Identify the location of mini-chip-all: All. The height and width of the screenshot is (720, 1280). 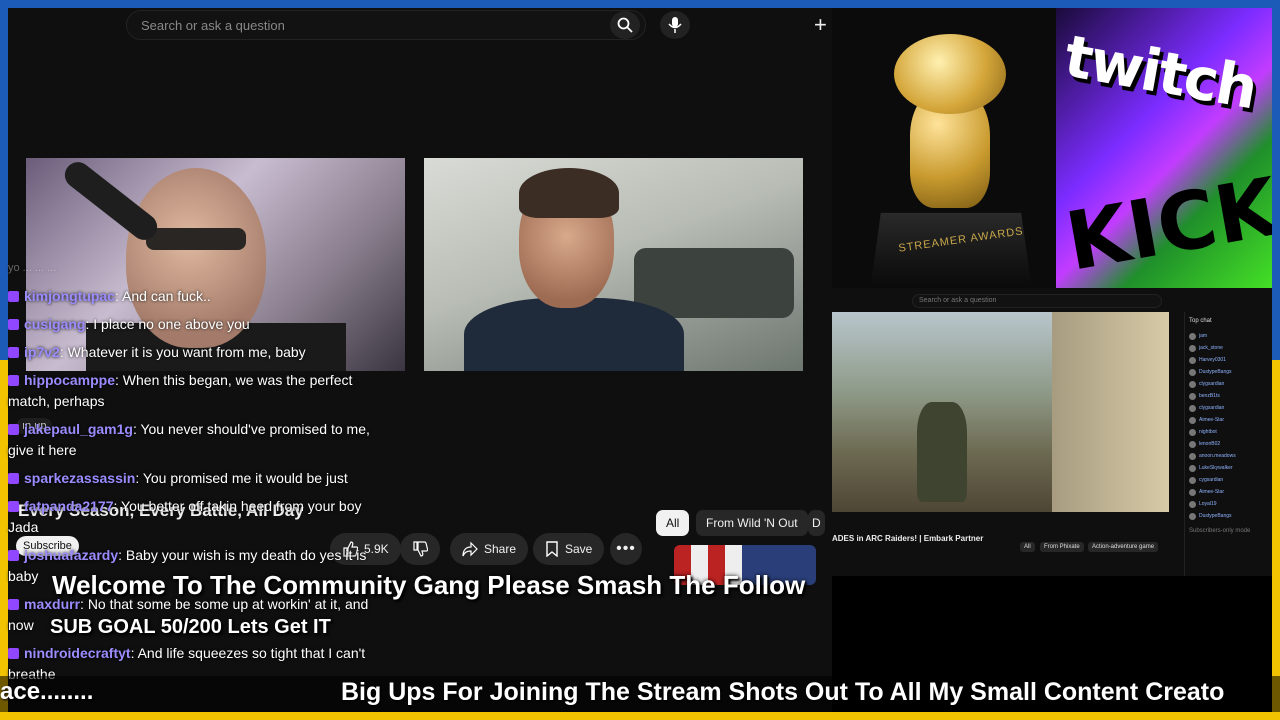
(1027, 547).